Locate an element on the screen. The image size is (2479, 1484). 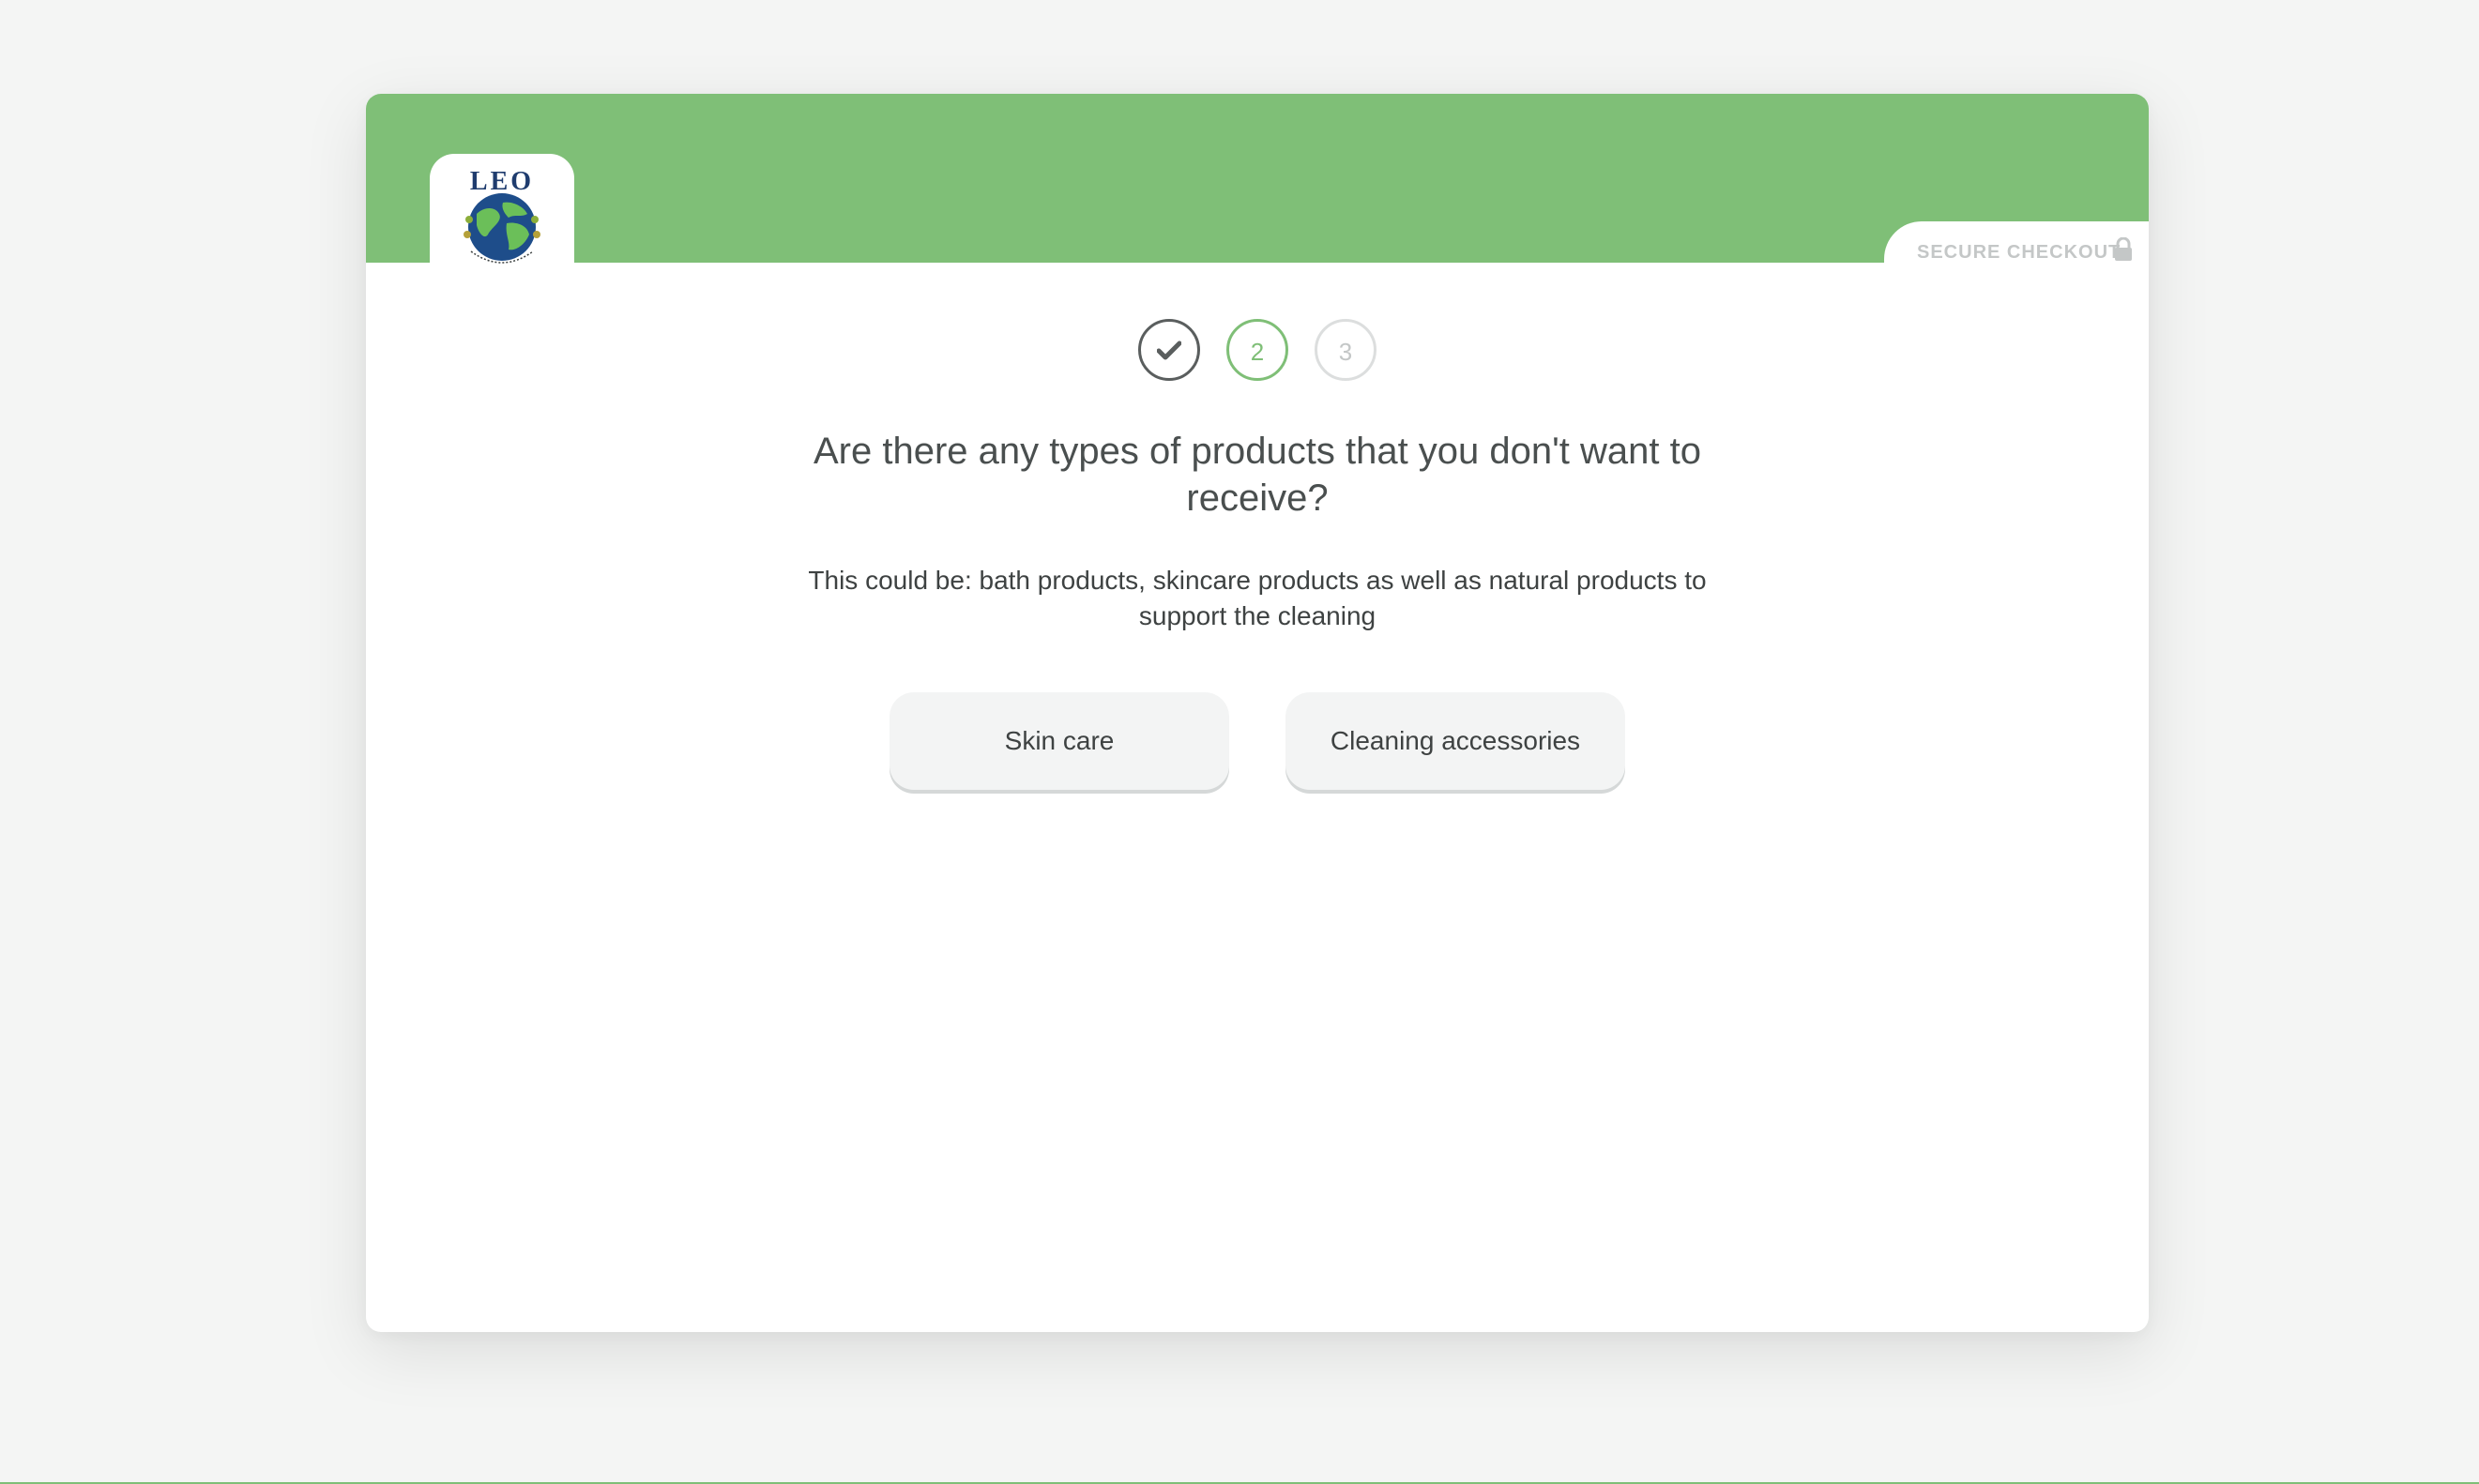
step-1-completed is located at coordinates (1169, 350).